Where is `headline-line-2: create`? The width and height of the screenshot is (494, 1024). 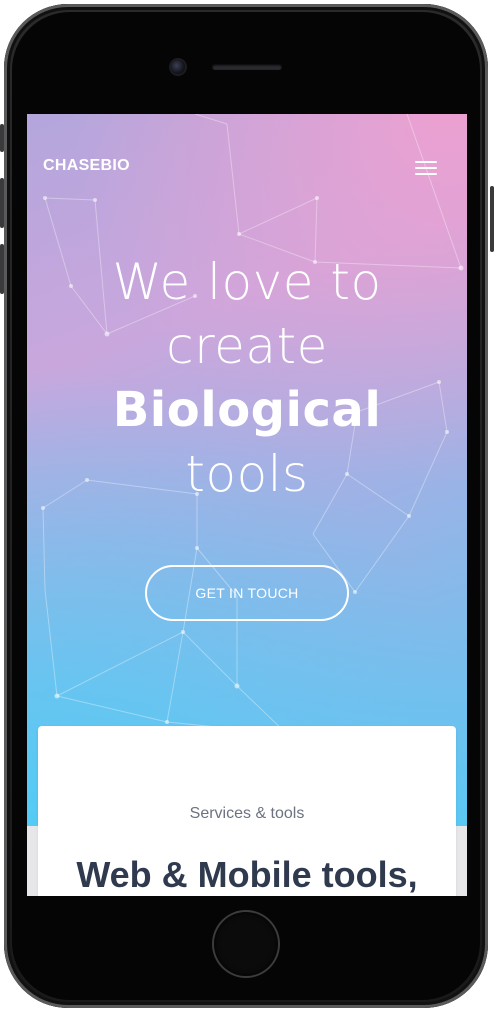 headline-line-2: create is located at coordinates (247, 346).